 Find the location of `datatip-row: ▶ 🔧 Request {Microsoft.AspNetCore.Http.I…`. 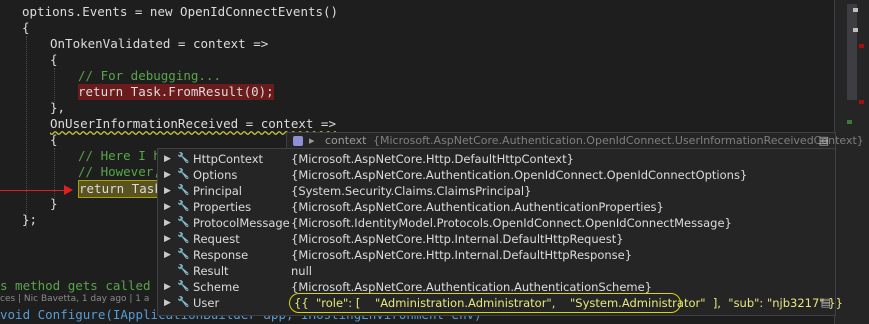

datatip-row: ▶ 🔧 Request {Microsoft.AspNetCore.Http.I… is located at coordinates (496, 239).